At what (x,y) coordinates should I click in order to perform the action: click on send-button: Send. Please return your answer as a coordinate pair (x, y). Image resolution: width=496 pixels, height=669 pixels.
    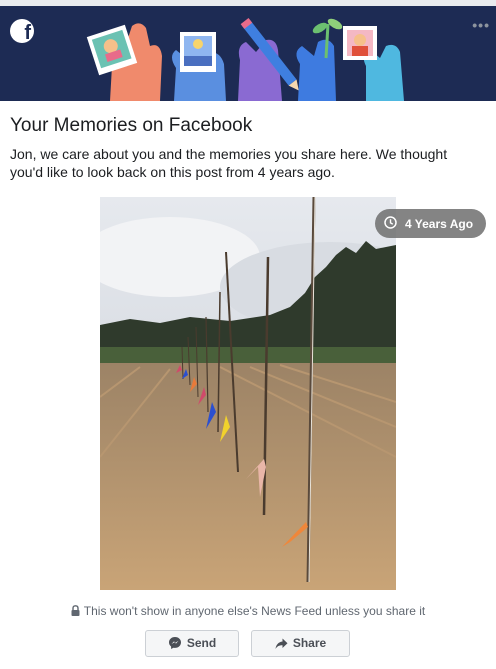
    Looking at the image, I should click on (192, 643).